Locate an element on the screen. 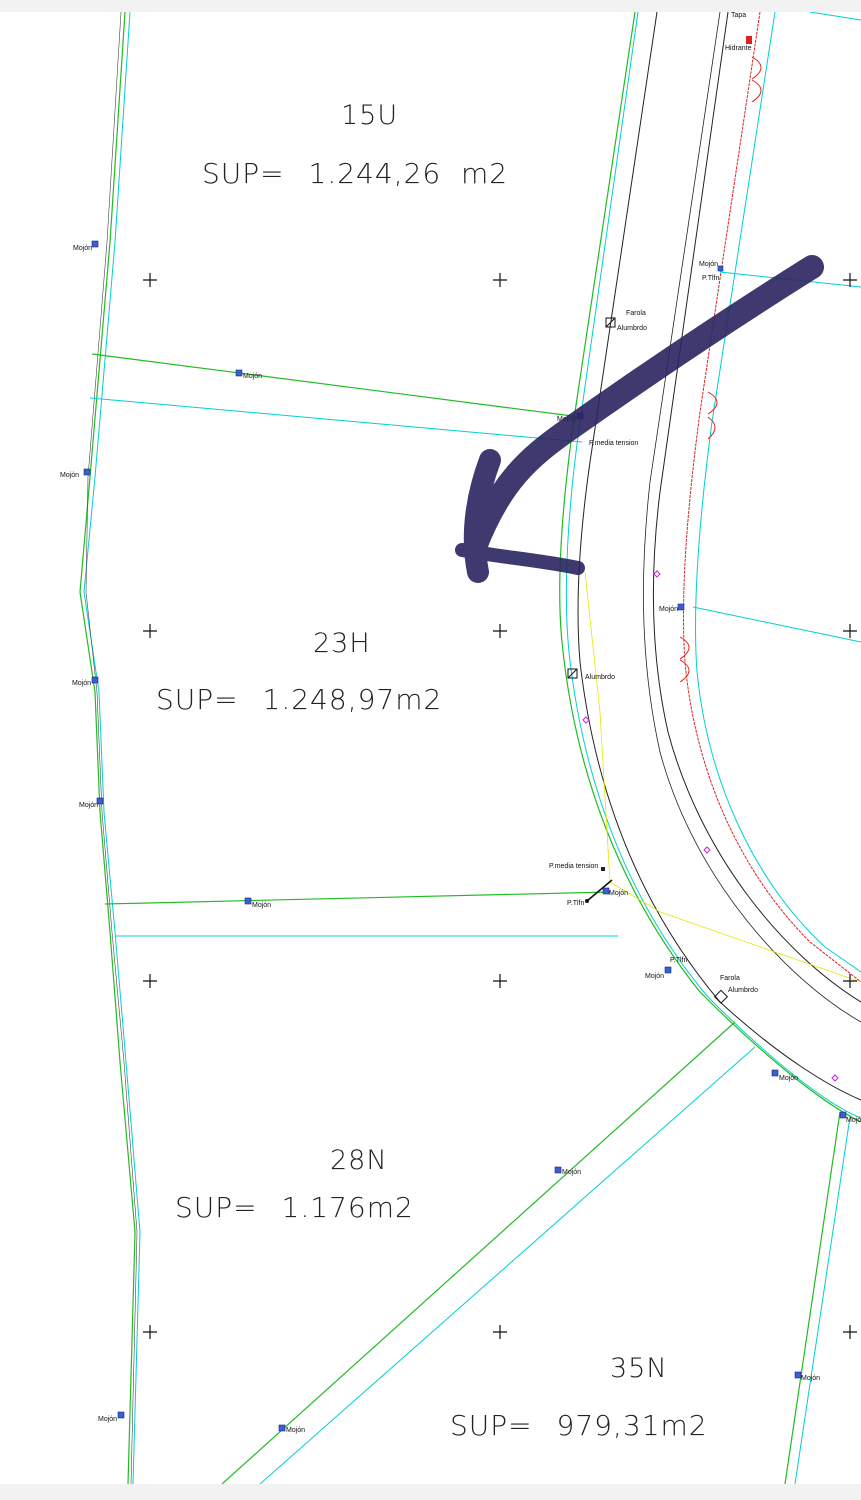 Image resolution: width=861 pixels, height=1500 pixels. right-diagonal-green is located at coordinates (812, 1297).